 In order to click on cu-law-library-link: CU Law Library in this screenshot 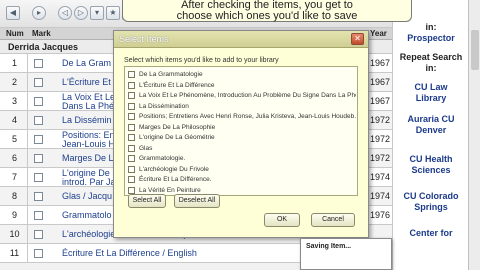, I will do `click(431, 93)`.